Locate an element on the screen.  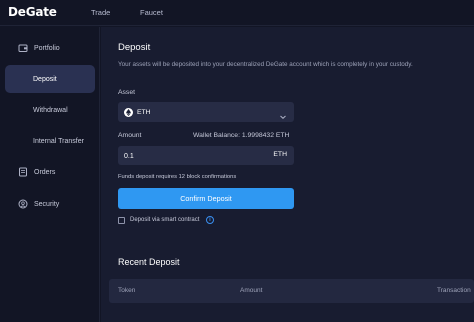
smart-contract-checkbox is located at coordinates (121, 220).